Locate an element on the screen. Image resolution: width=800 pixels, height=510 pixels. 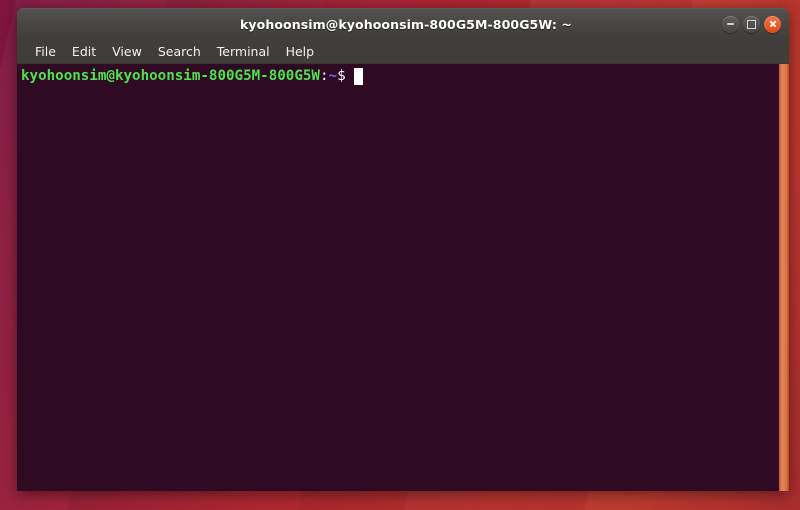
prompt-line: kyohoonsim@kyohoonsim-800G5M-800G5W: ~ $ is located at coordinates (399, 76).